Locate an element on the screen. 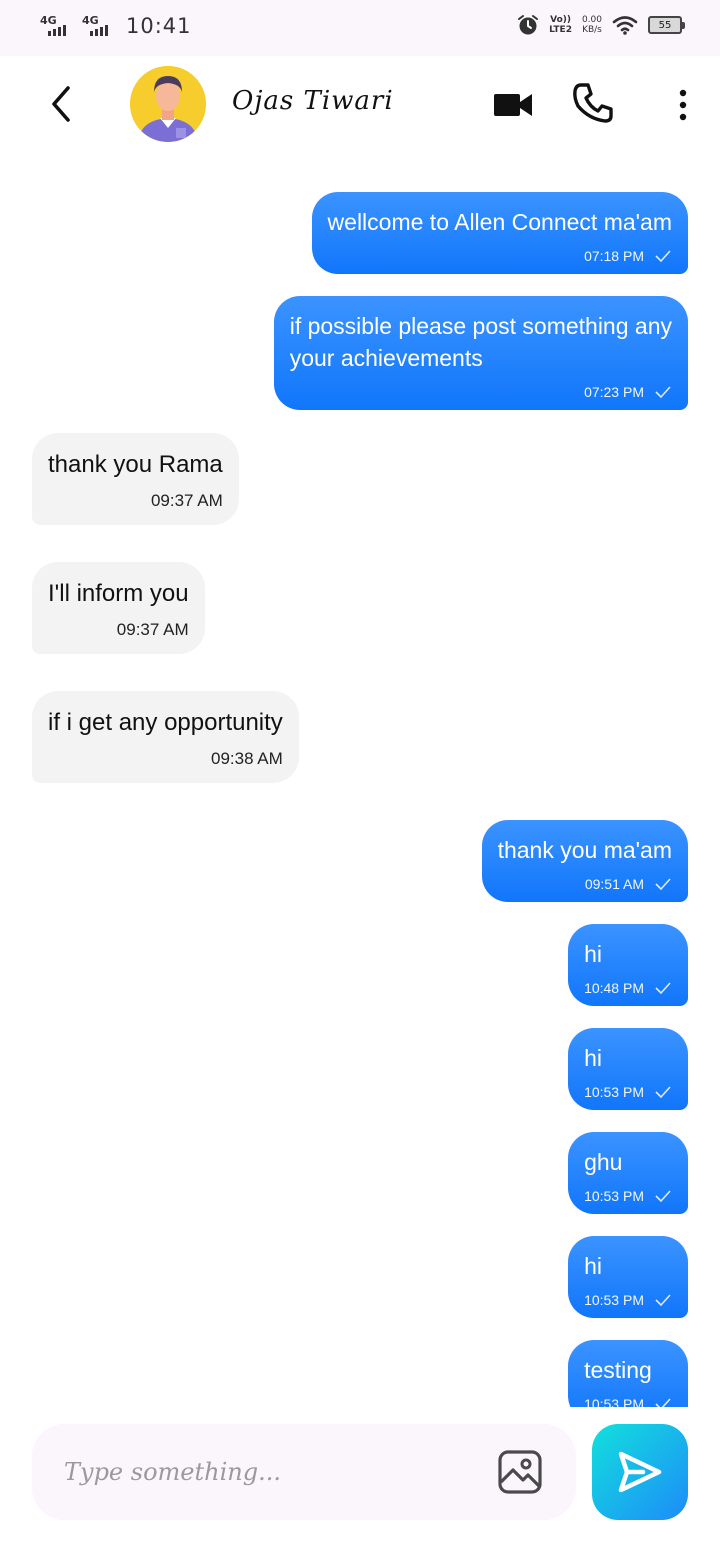 The height and width of the screenshot is (1544, 720). message-meta: 07:23 PM is located at coordinates (481, 392).